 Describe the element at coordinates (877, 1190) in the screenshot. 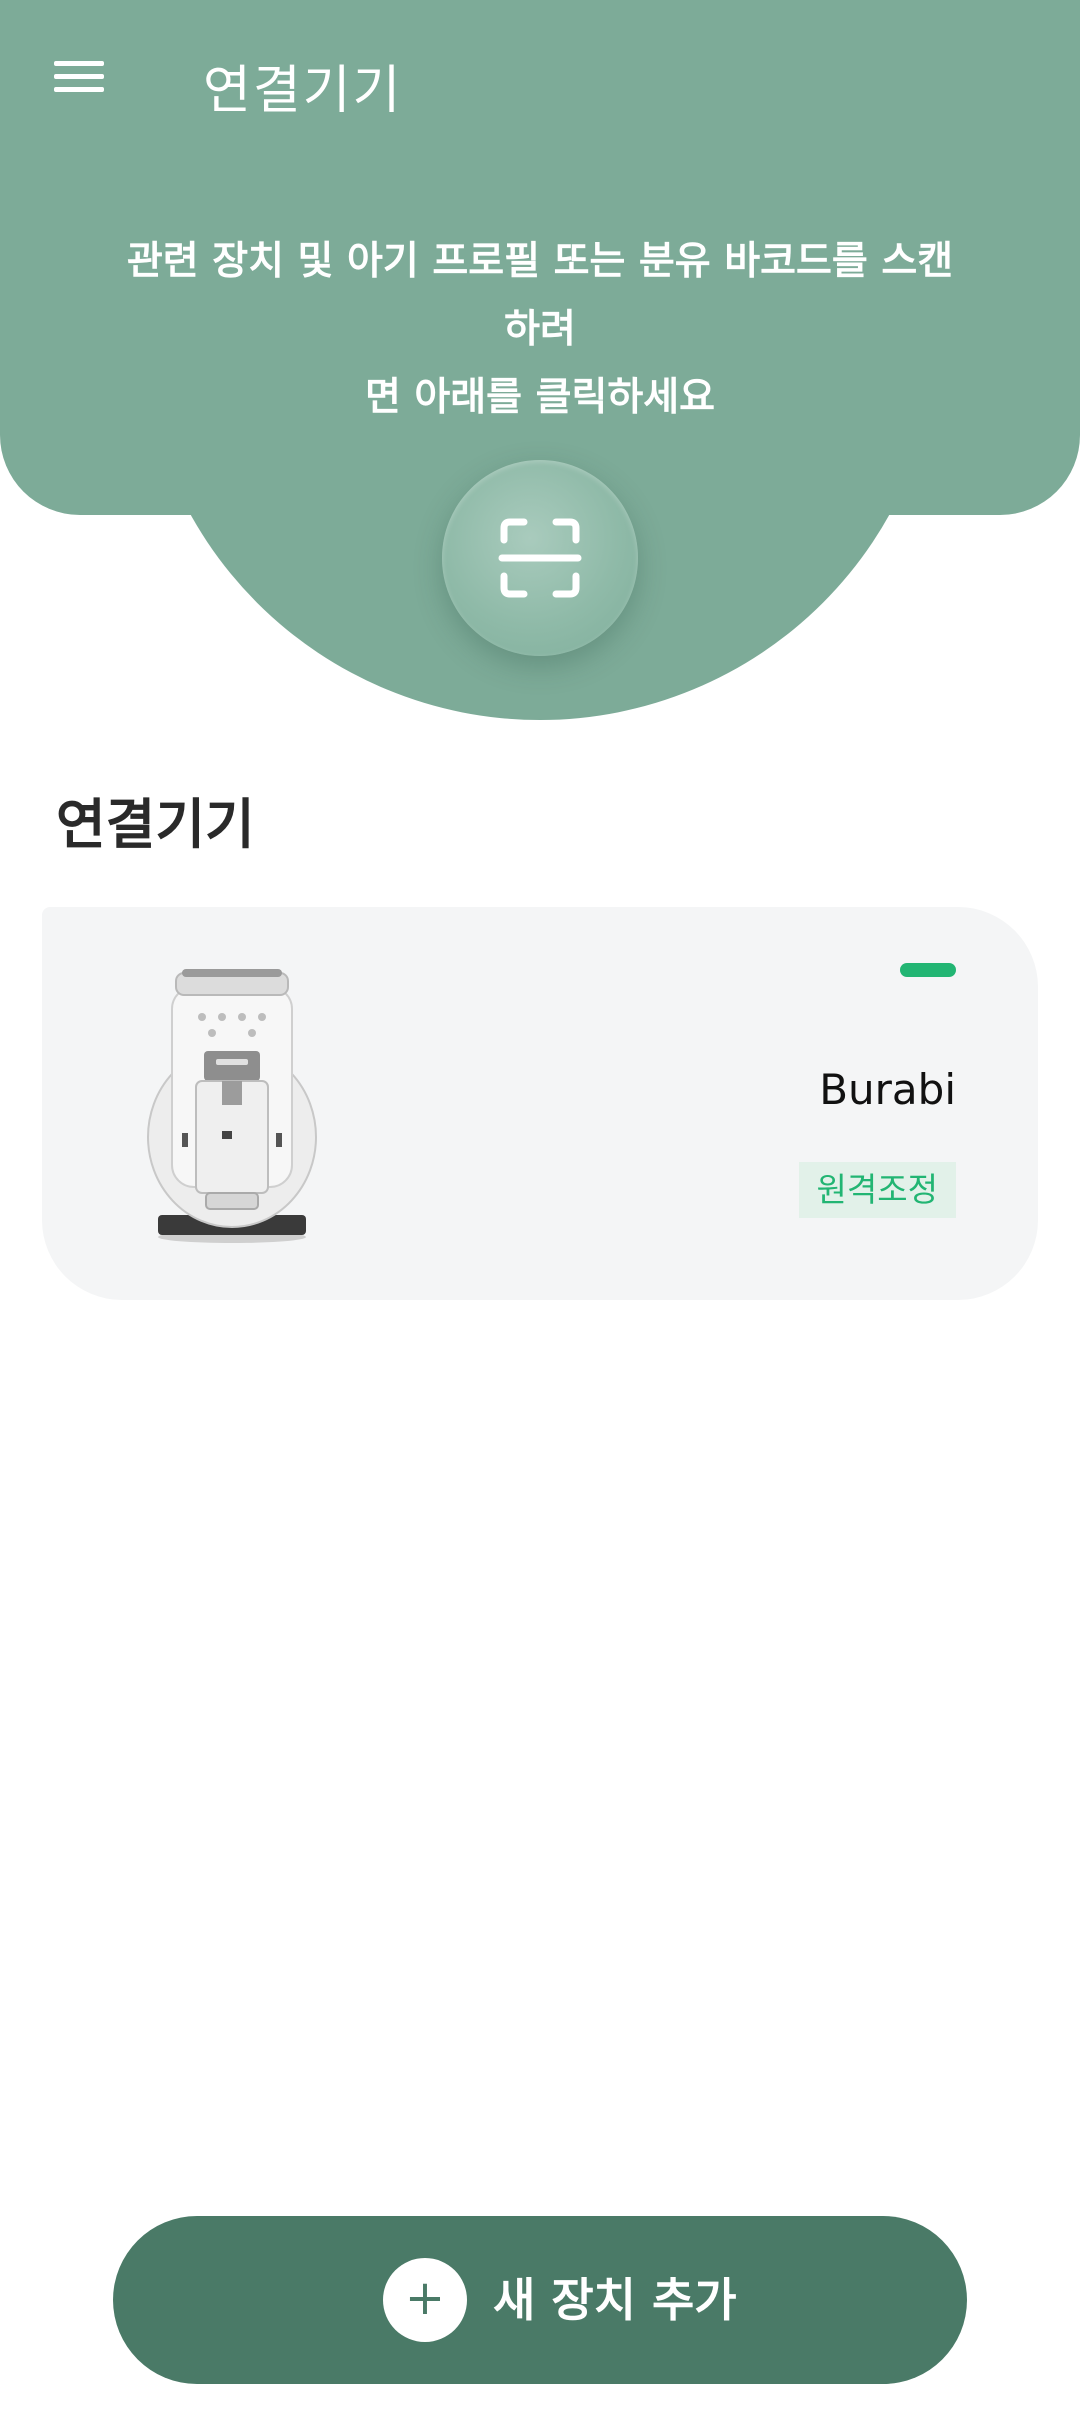

I see `remote-control-button: 원격조정` at that location.